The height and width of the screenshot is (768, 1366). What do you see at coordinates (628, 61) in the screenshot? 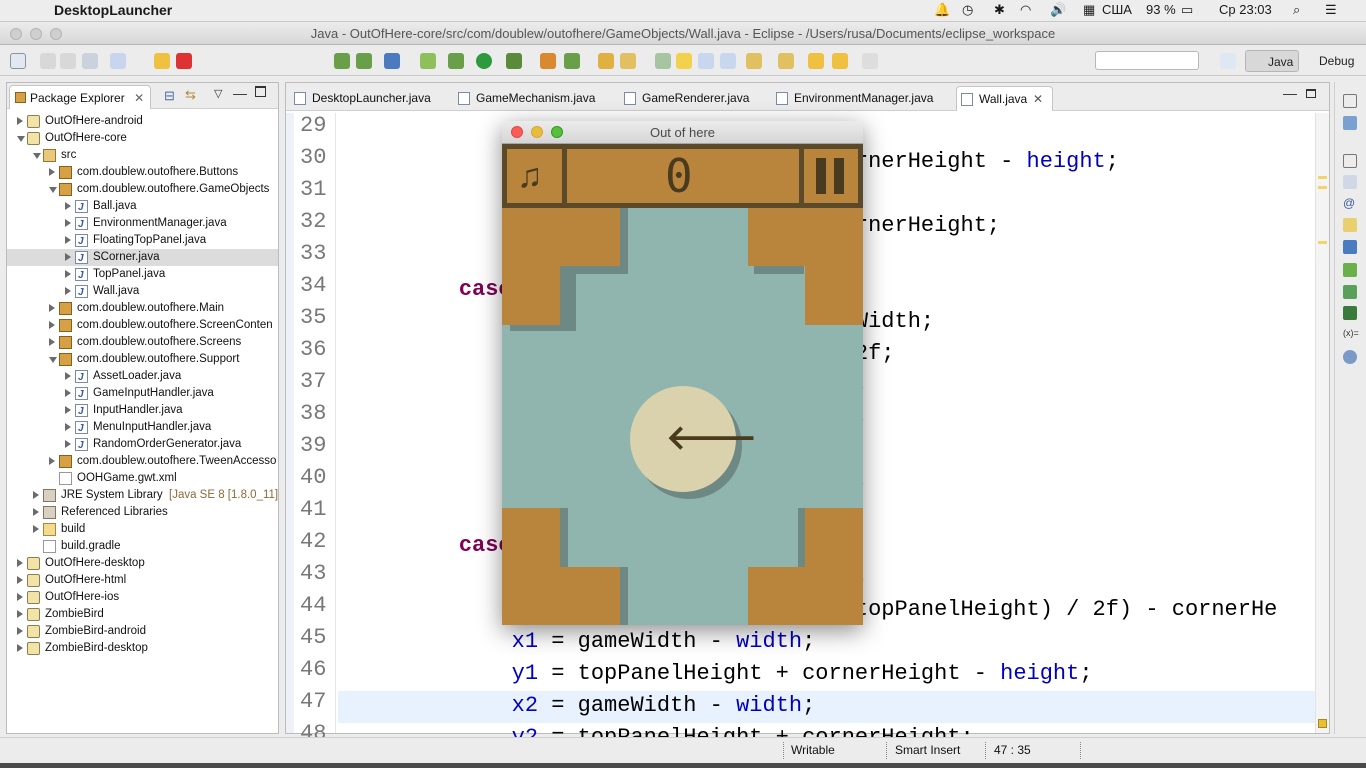
I see `search-tool-icon` at bounding box center [628, 61].